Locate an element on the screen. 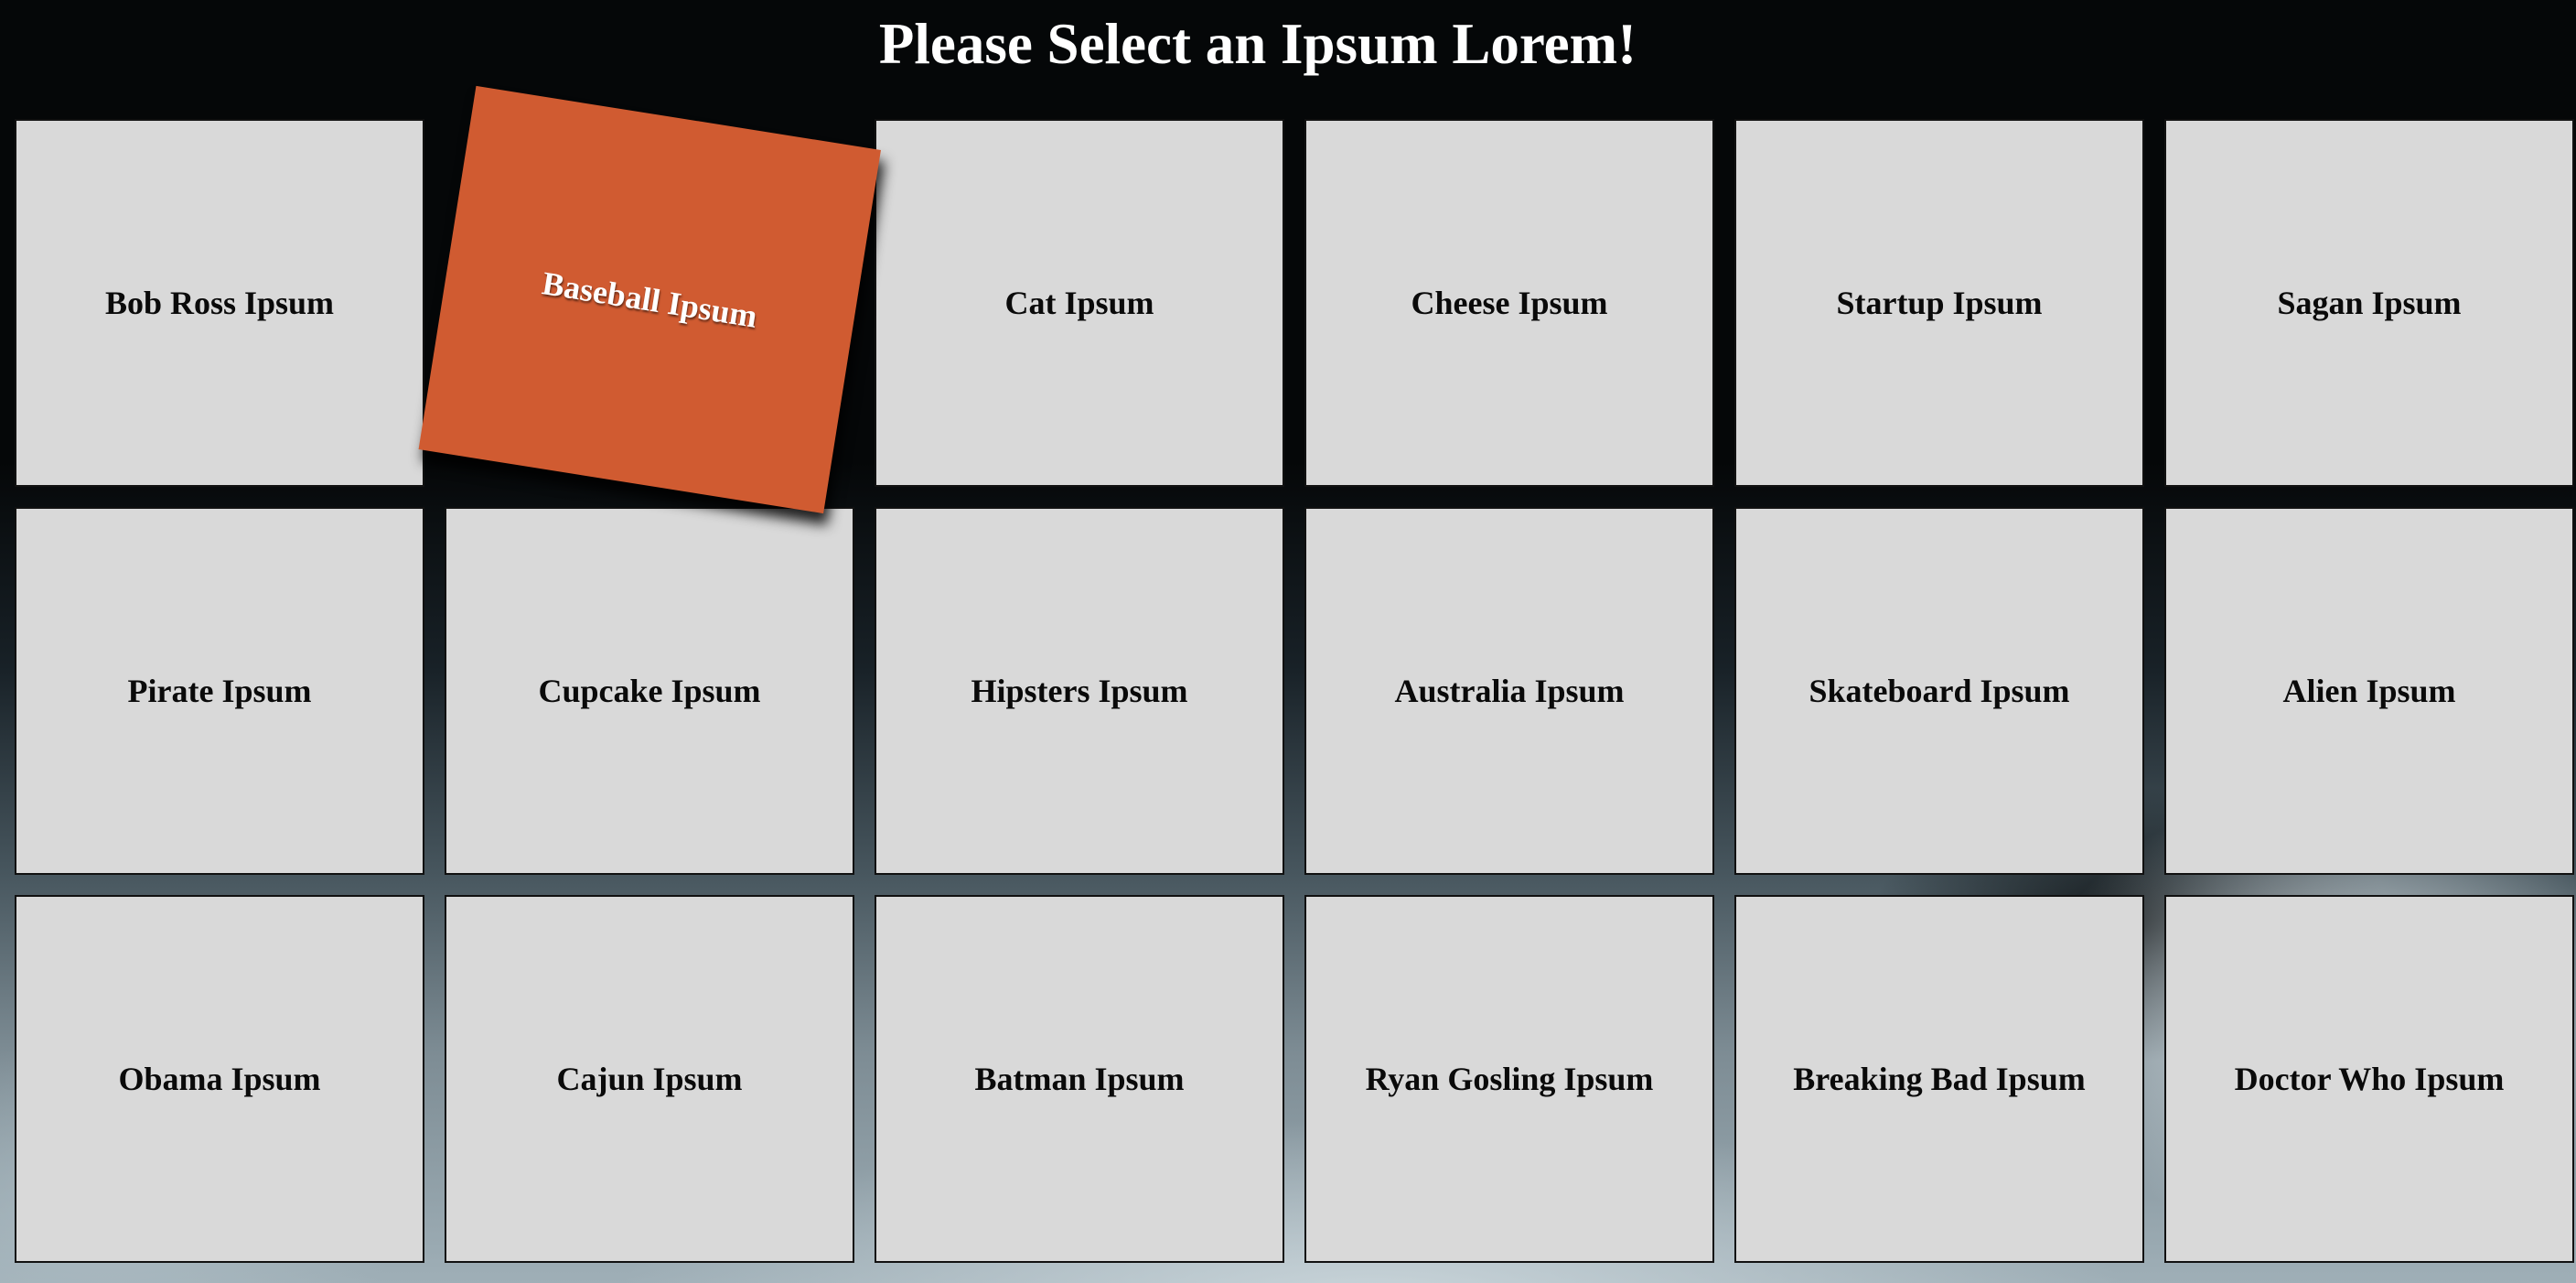 This screenshot has height=1283, width=2576. tile-label: Breaking Bad Ipsum is located at coordinates (1939, 1079).